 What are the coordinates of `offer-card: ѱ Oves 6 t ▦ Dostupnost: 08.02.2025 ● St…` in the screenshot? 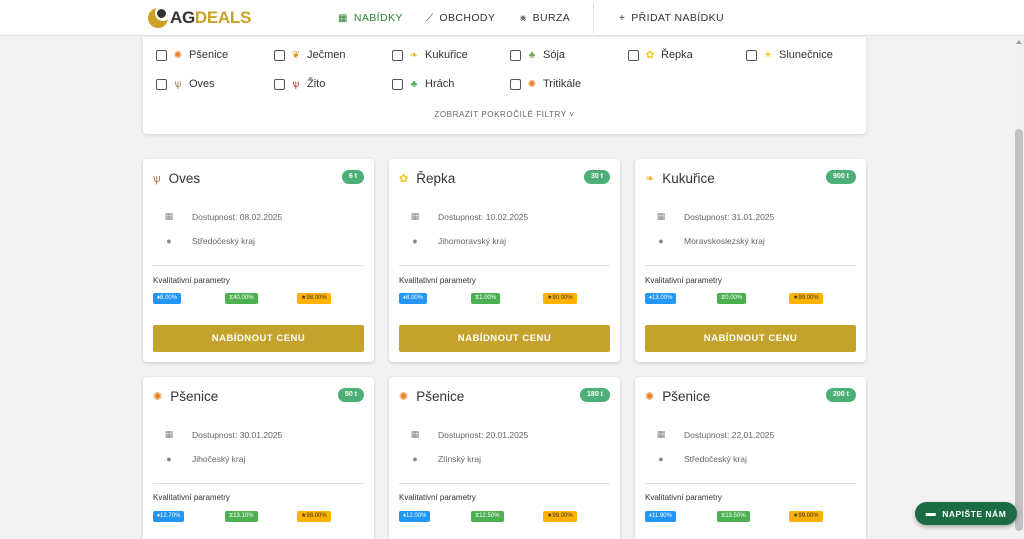 It's located at (258, 260).